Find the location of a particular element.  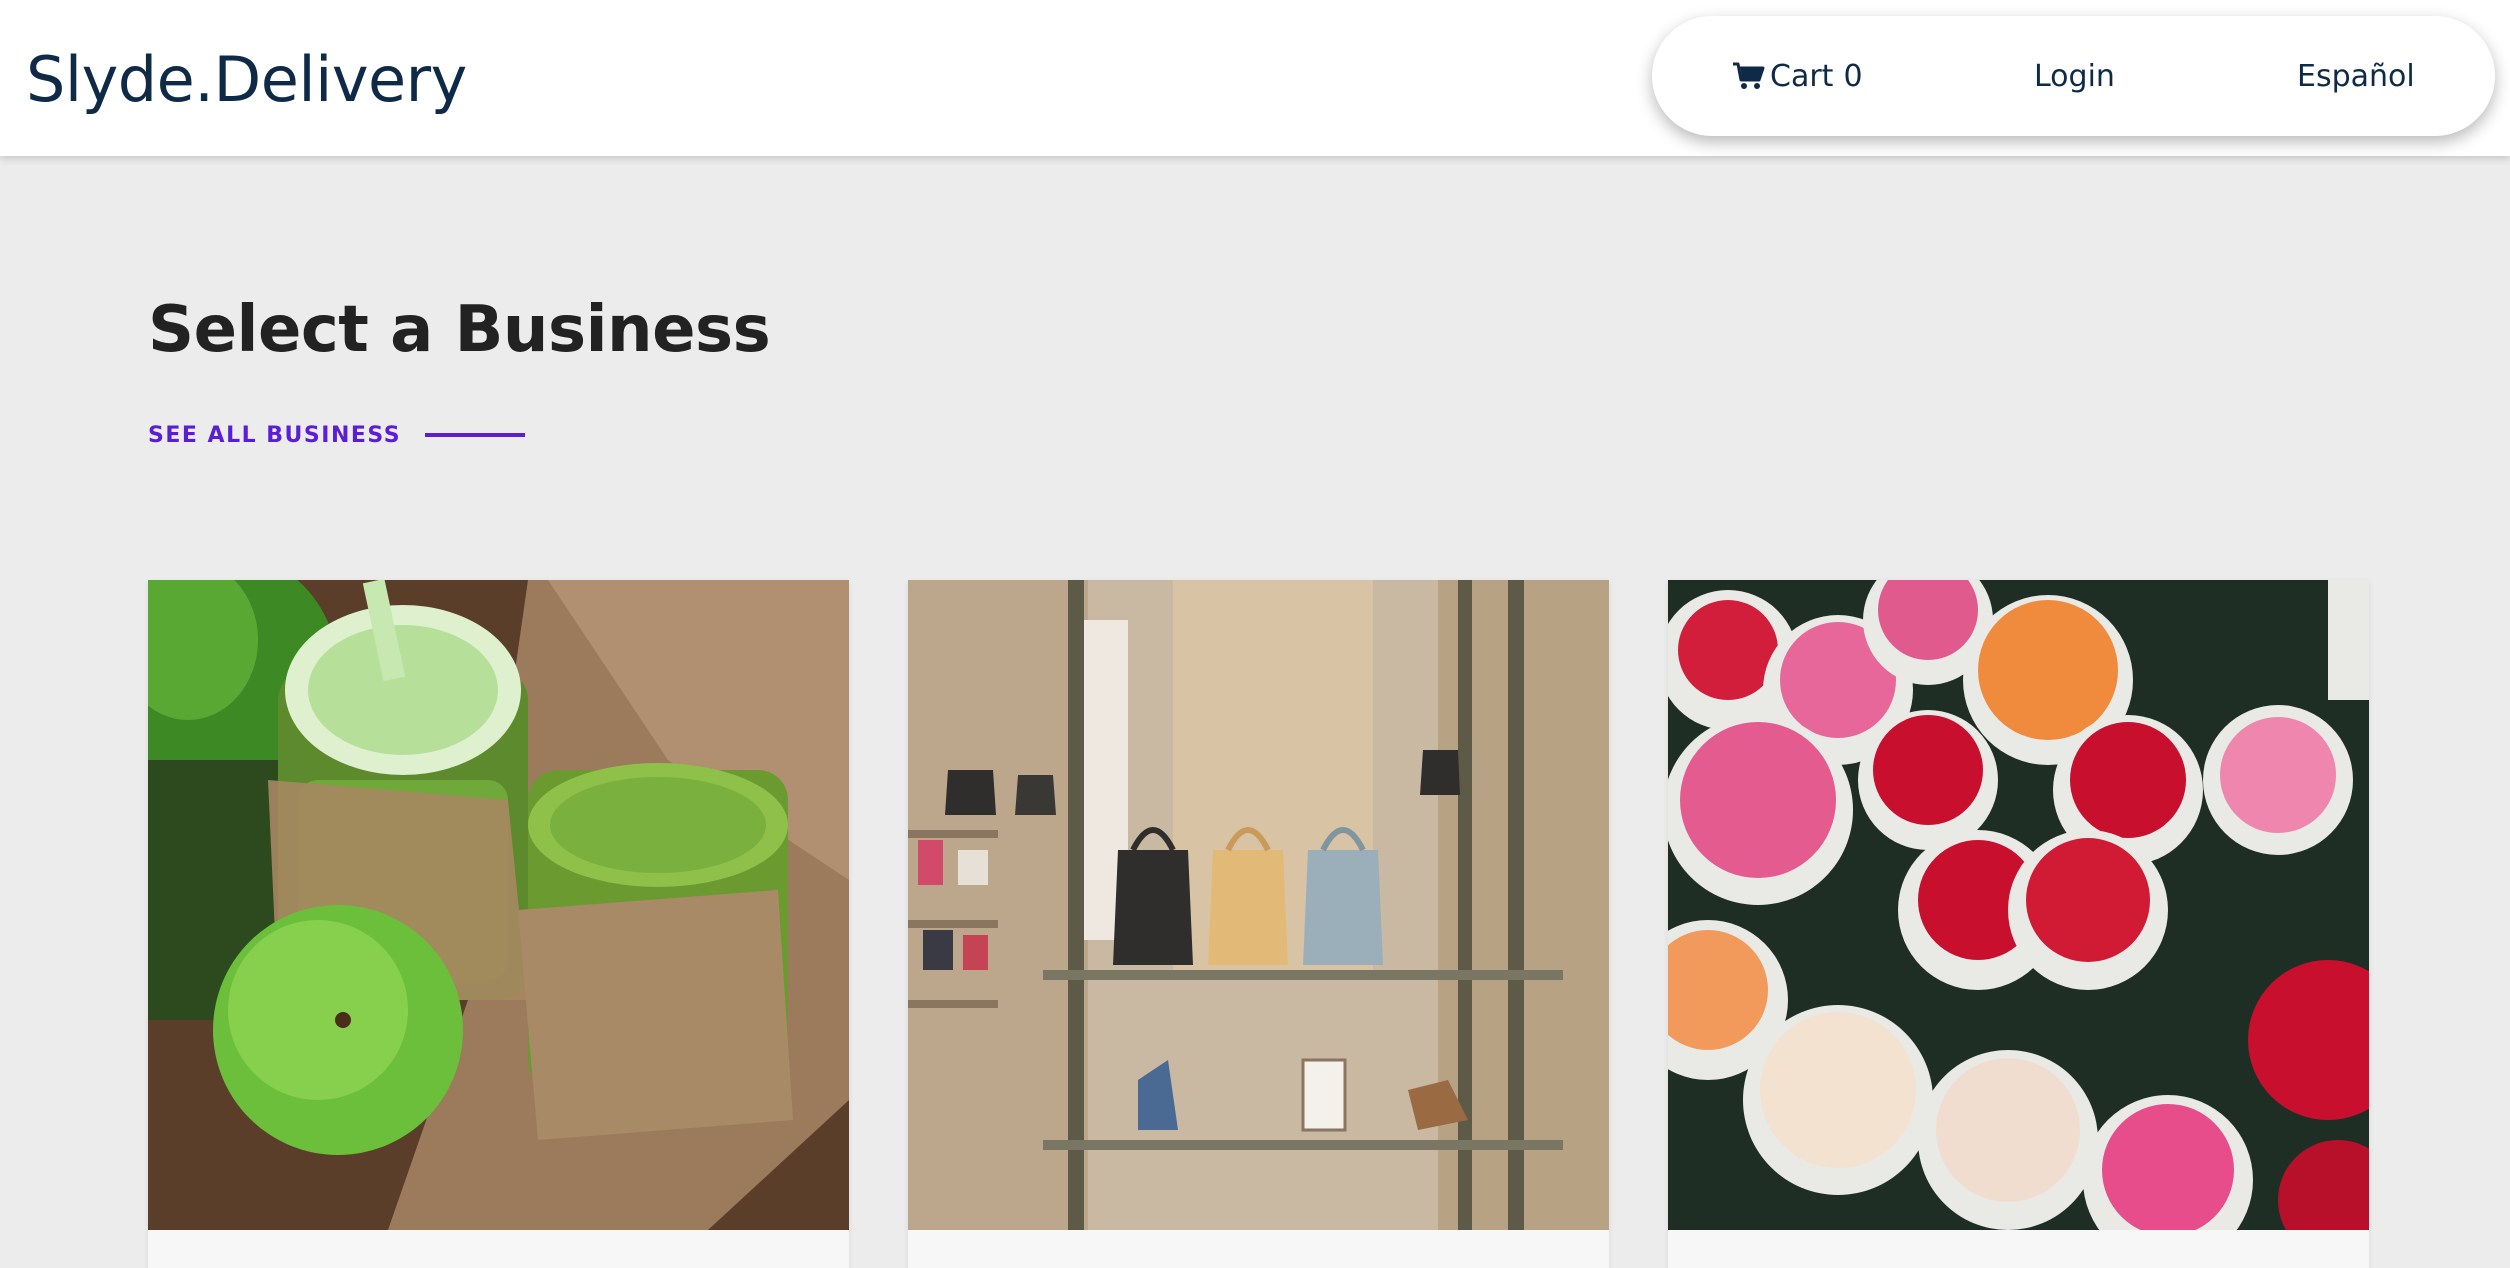

handbag-boutique-image is located at coordinates (1258, 905).